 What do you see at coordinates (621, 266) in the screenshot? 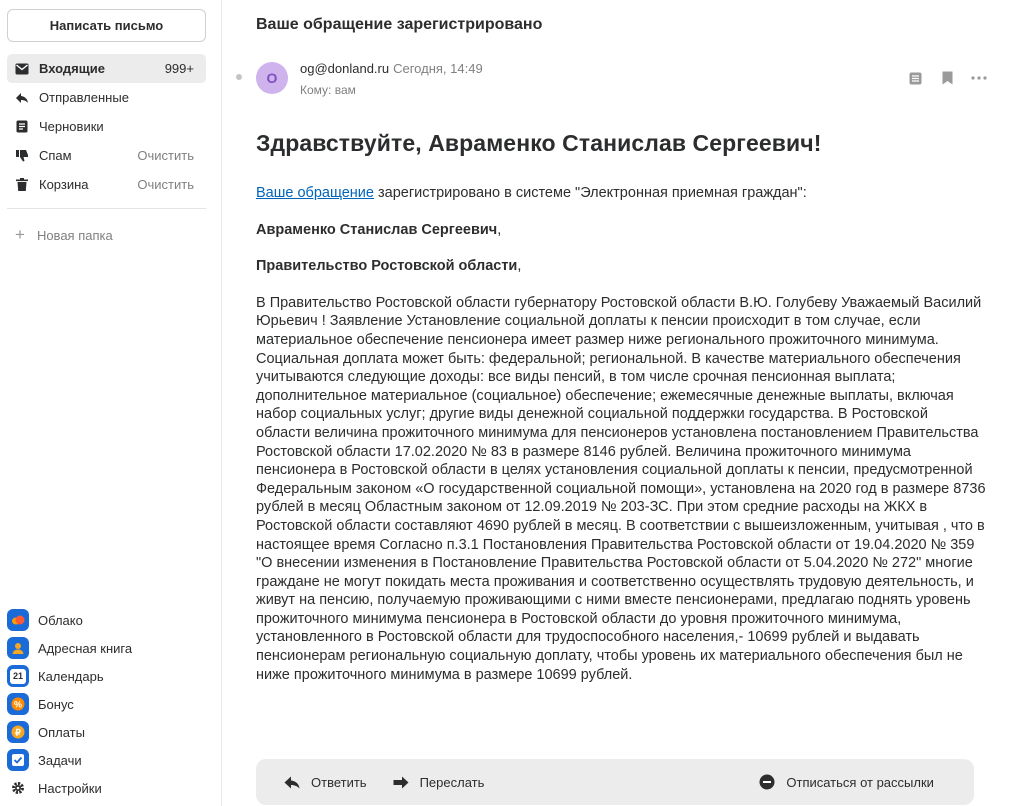
I see `org-paragraph: Правительство Ростовской области,` at bounding box center [621, 266].